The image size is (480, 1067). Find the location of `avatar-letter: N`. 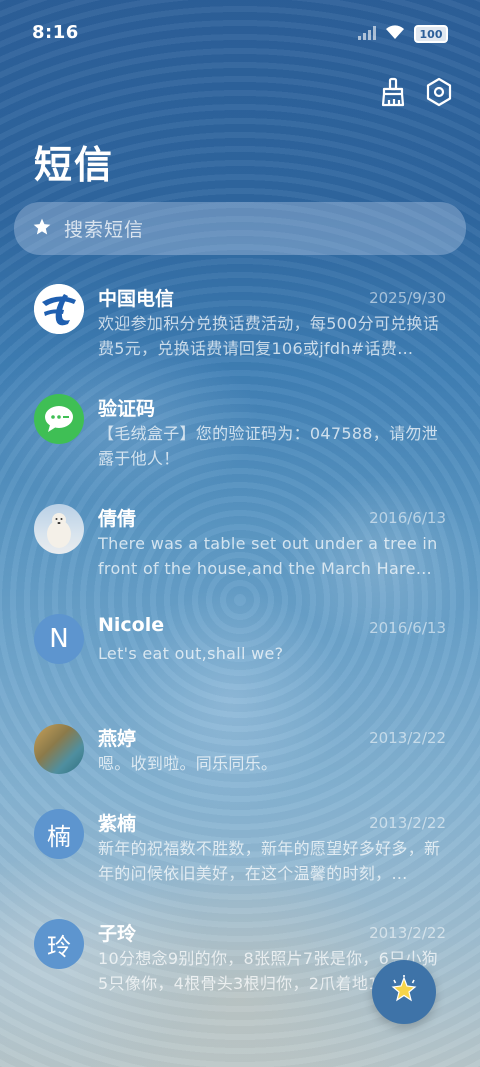

avatar-letter: N is located at coordinates (59, 639).